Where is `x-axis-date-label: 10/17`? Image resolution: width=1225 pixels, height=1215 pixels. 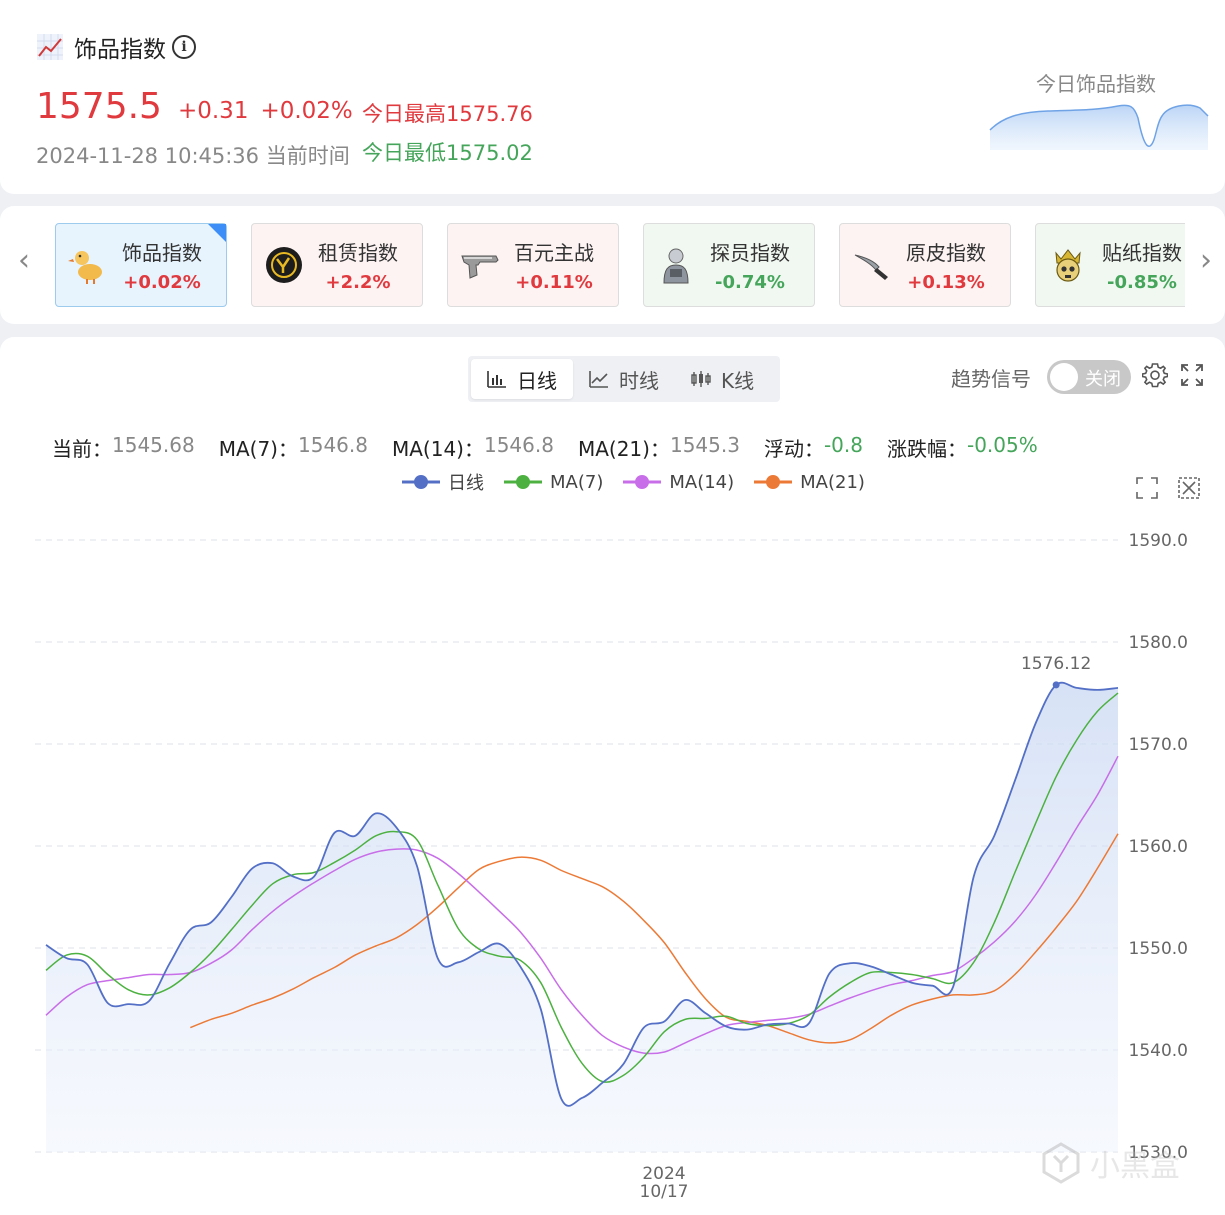
x-axis-date-label: 10/17 is located at coordinates (664, 1192).